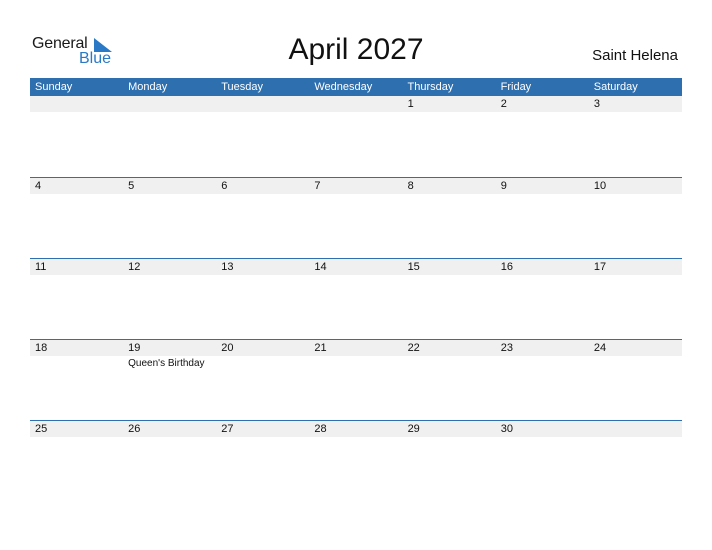 Image resolution: width=712 pixels, height=550 pixels. What do you see at coordinates (506, 348) in the screenshot?
I see `day-number: 23` at bounding box center [506, 348].